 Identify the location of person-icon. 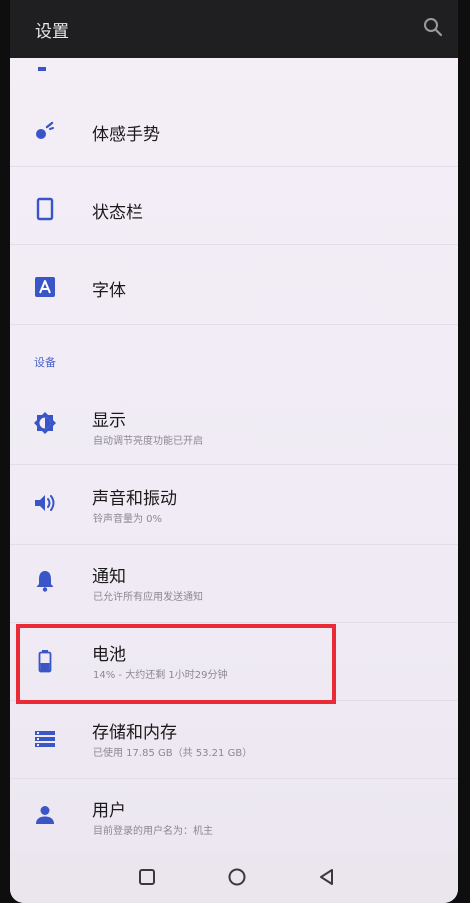
(45, 815).